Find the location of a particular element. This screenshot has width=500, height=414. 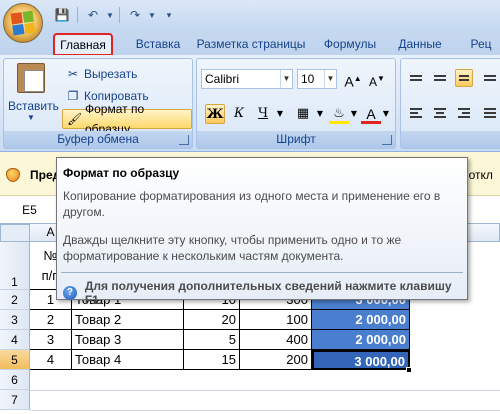

tab-page-layout: Разметка страницы is located at coordinates (251, 44).